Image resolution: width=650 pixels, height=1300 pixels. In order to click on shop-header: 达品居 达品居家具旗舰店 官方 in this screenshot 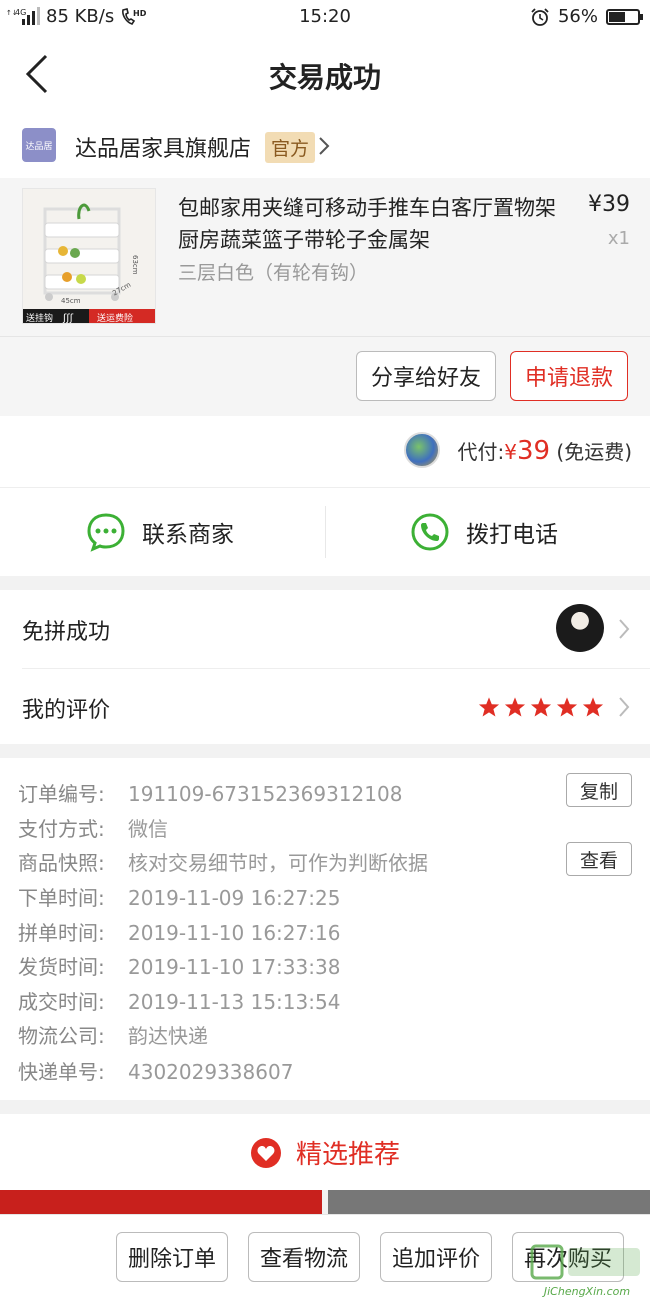, I will do `click(325, 146)`.